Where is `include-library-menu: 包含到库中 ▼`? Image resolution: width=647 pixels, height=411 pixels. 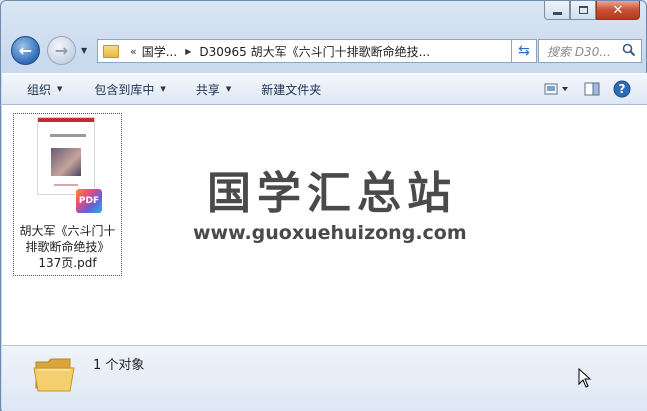
include-library-menu: 包含到库中 ▼ is located at coordinates (125, 89).